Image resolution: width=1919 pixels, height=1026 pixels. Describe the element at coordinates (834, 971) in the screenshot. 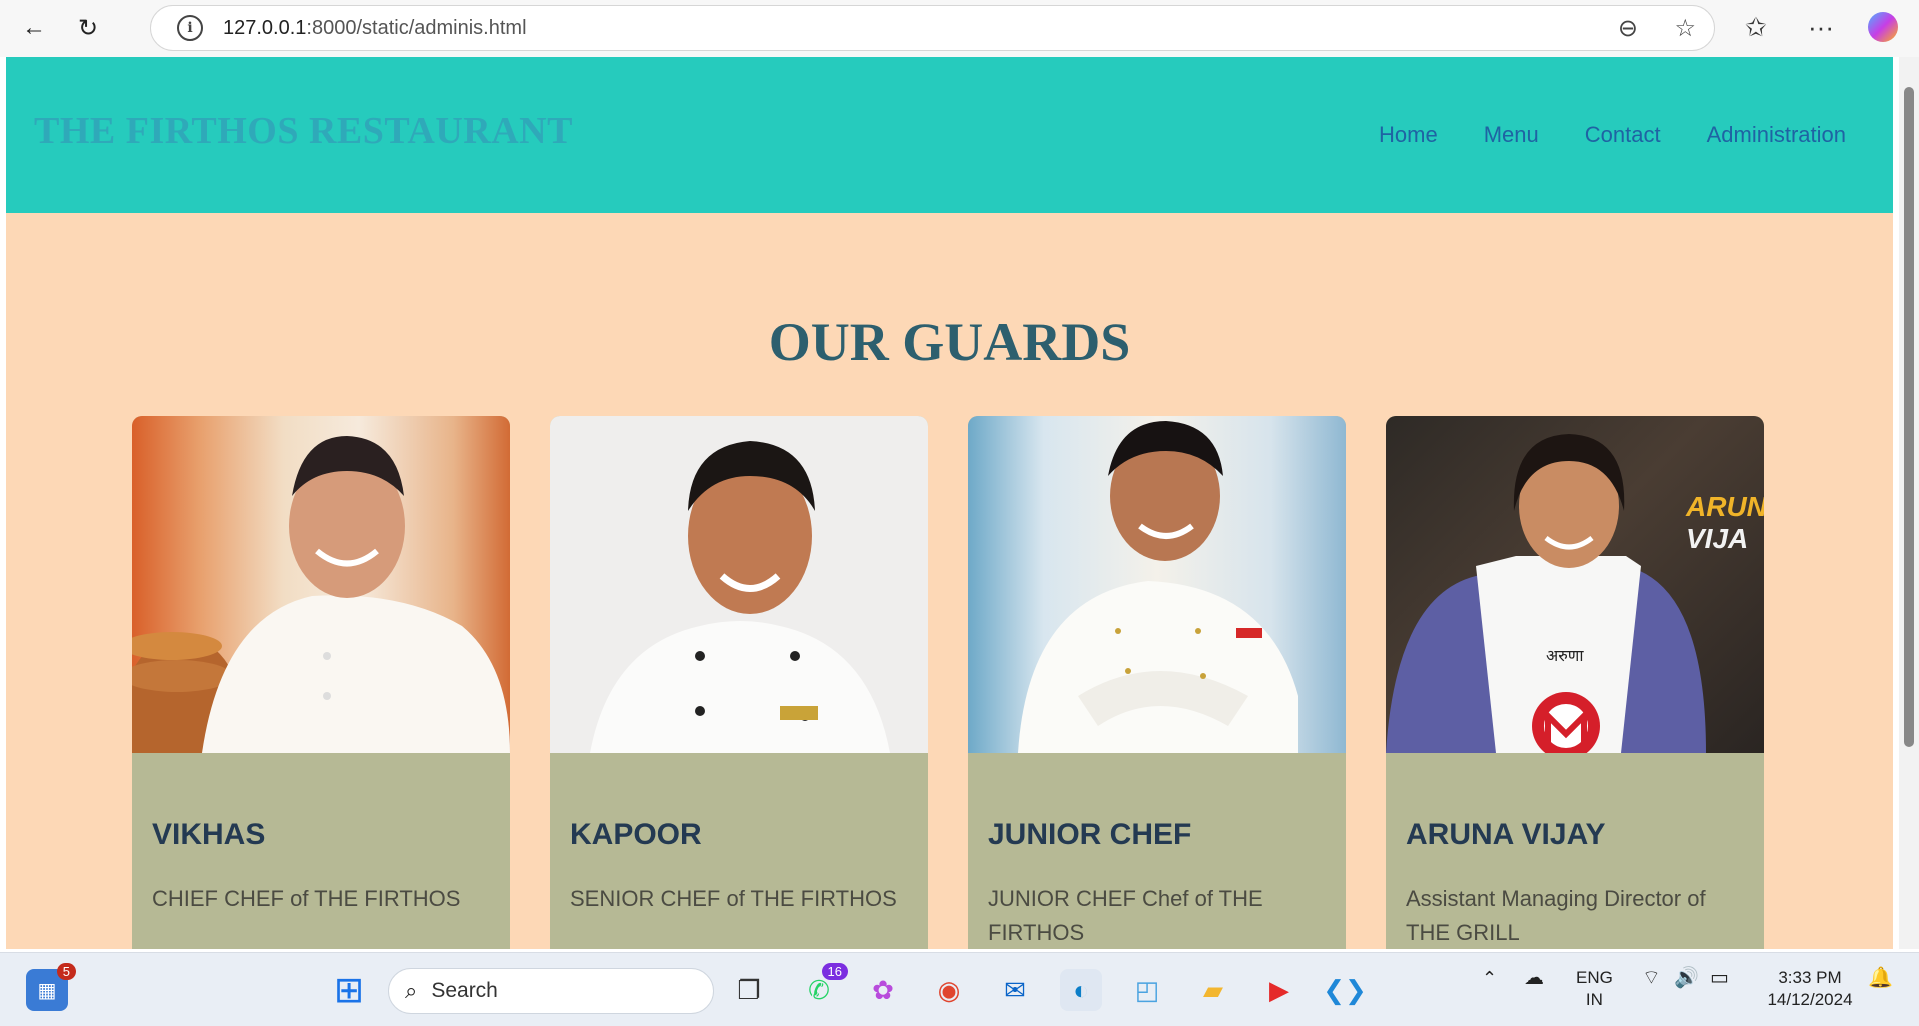

I see `whatsapp-badge: 16` at that location.